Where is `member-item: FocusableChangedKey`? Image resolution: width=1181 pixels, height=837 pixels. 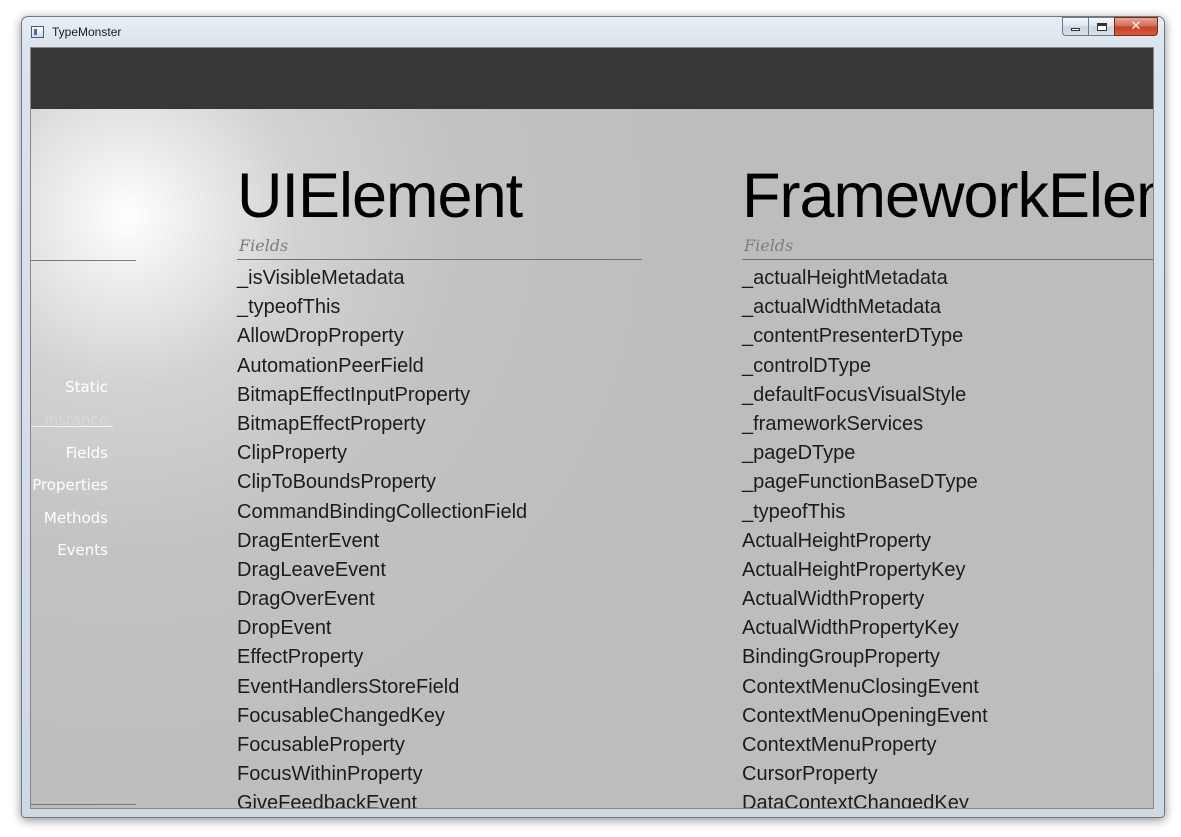
member-item: FocusableChangedKey is located at coordinates (382, 716).